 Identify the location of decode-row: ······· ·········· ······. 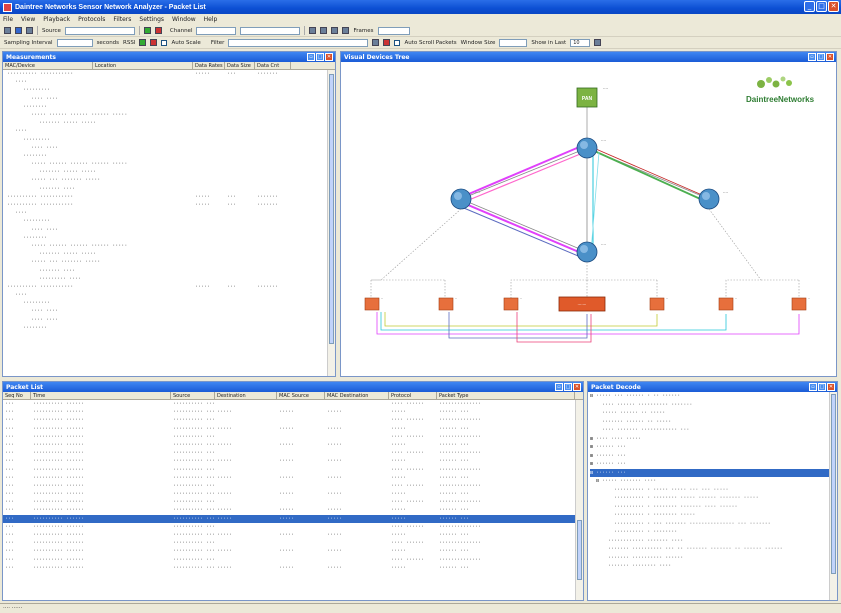
(713, 558).